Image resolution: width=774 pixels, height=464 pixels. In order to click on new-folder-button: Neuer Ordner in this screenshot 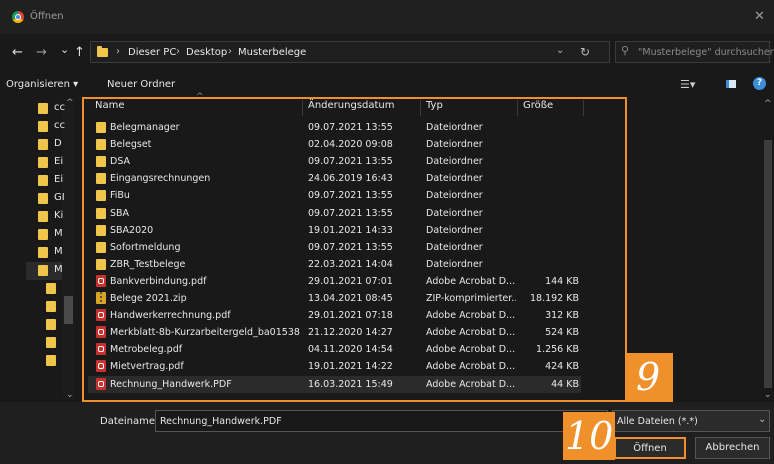, I will do `click(141, 84)`.